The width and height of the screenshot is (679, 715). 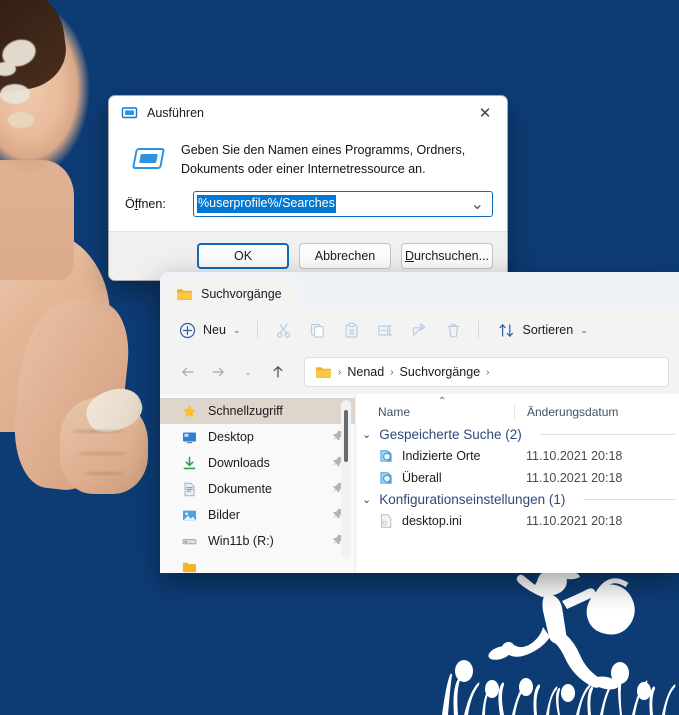 What do you see at coordinates (187, 330) in the screenshot?
I see `plus-circle-icon` at bounding box center [187, 330].